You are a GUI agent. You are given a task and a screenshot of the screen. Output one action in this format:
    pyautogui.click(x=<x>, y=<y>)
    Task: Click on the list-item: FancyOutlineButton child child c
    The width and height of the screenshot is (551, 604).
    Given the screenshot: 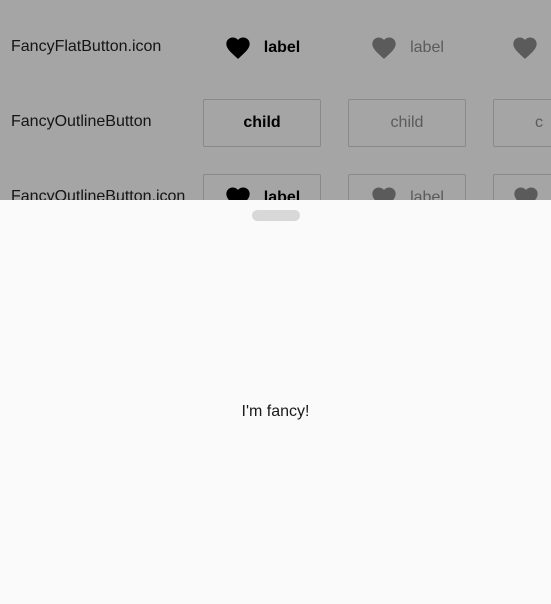 What is the action you would take?
    pyautogui.click(x=275, y=122)
    